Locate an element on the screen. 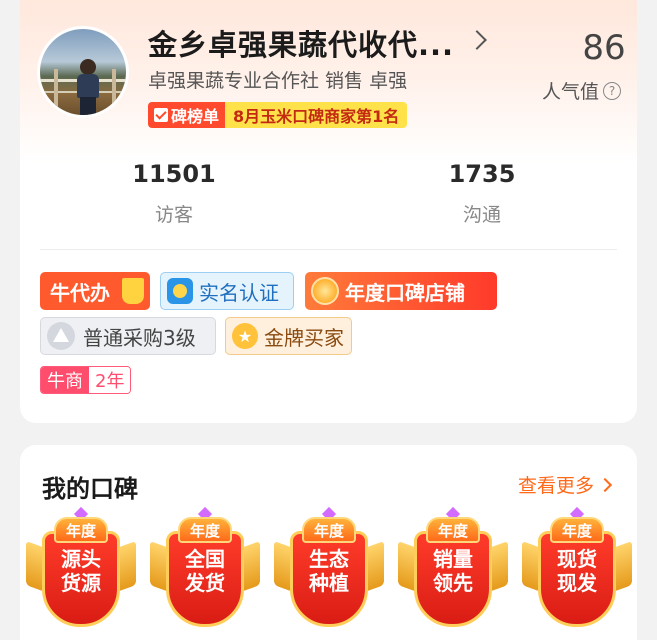 This screenshot has width=657, height=640. award-line2: 现发 is located at coordinates (577, 583).